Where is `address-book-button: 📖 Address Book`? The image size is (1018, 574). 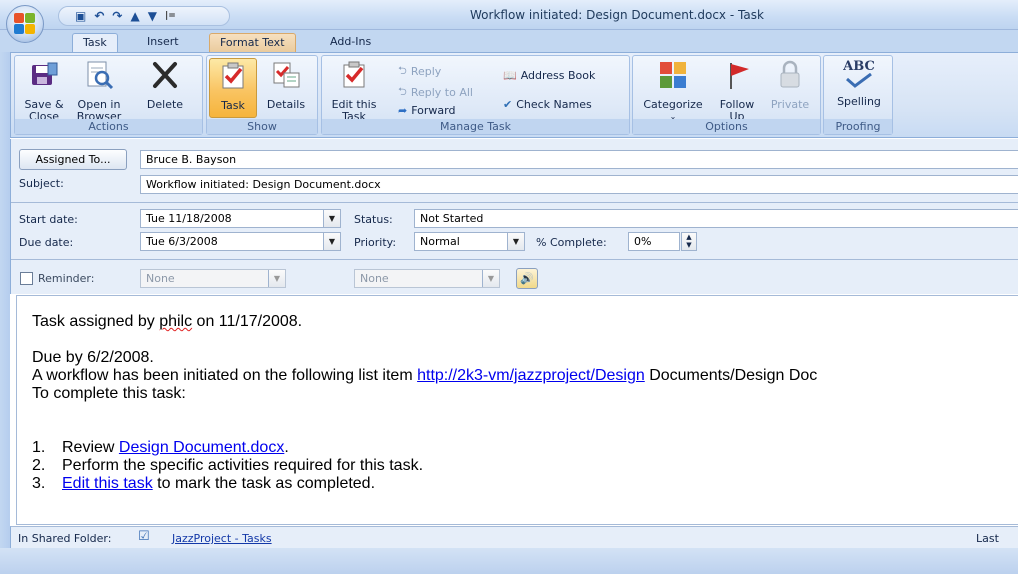 address-book-button: 📖 Address Book is located at coordinates (549, 75).